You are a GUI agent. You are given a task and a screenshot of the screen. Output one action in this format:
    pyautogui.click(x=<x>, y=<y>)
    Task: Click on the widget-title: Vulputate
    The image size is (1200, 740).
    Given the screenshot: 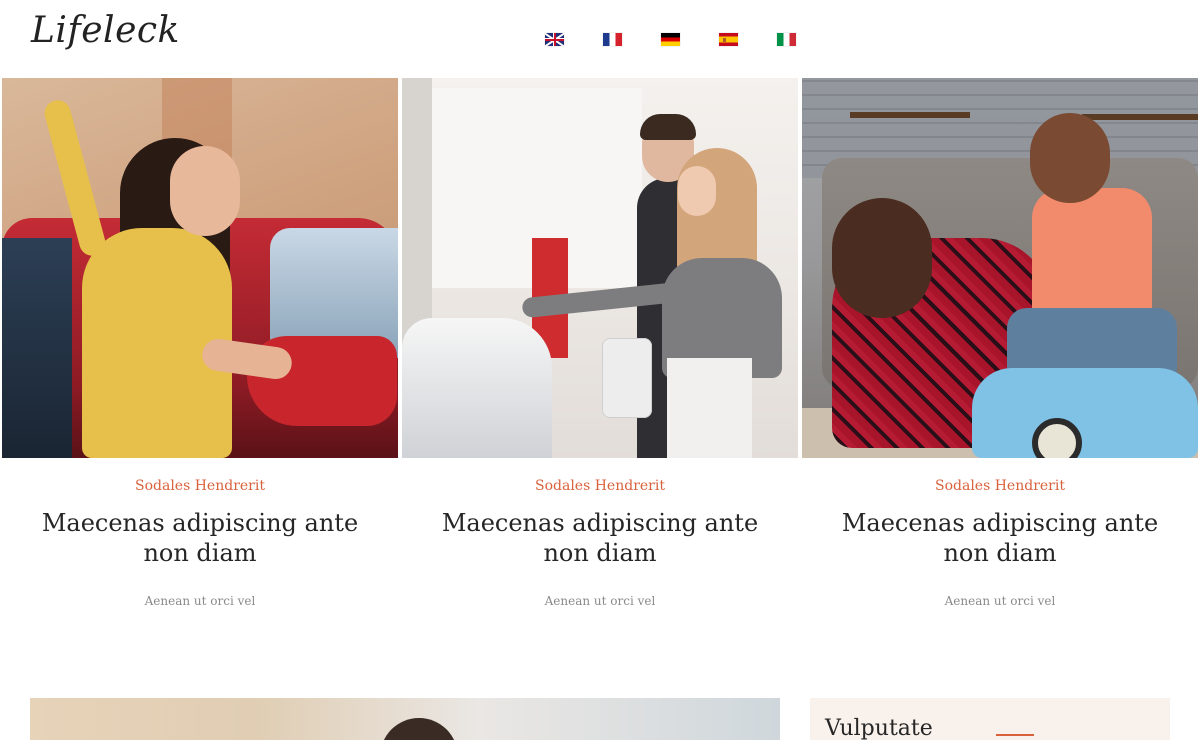 What is the action you would take?
    pyautogui.click(x=879, y=728)
    